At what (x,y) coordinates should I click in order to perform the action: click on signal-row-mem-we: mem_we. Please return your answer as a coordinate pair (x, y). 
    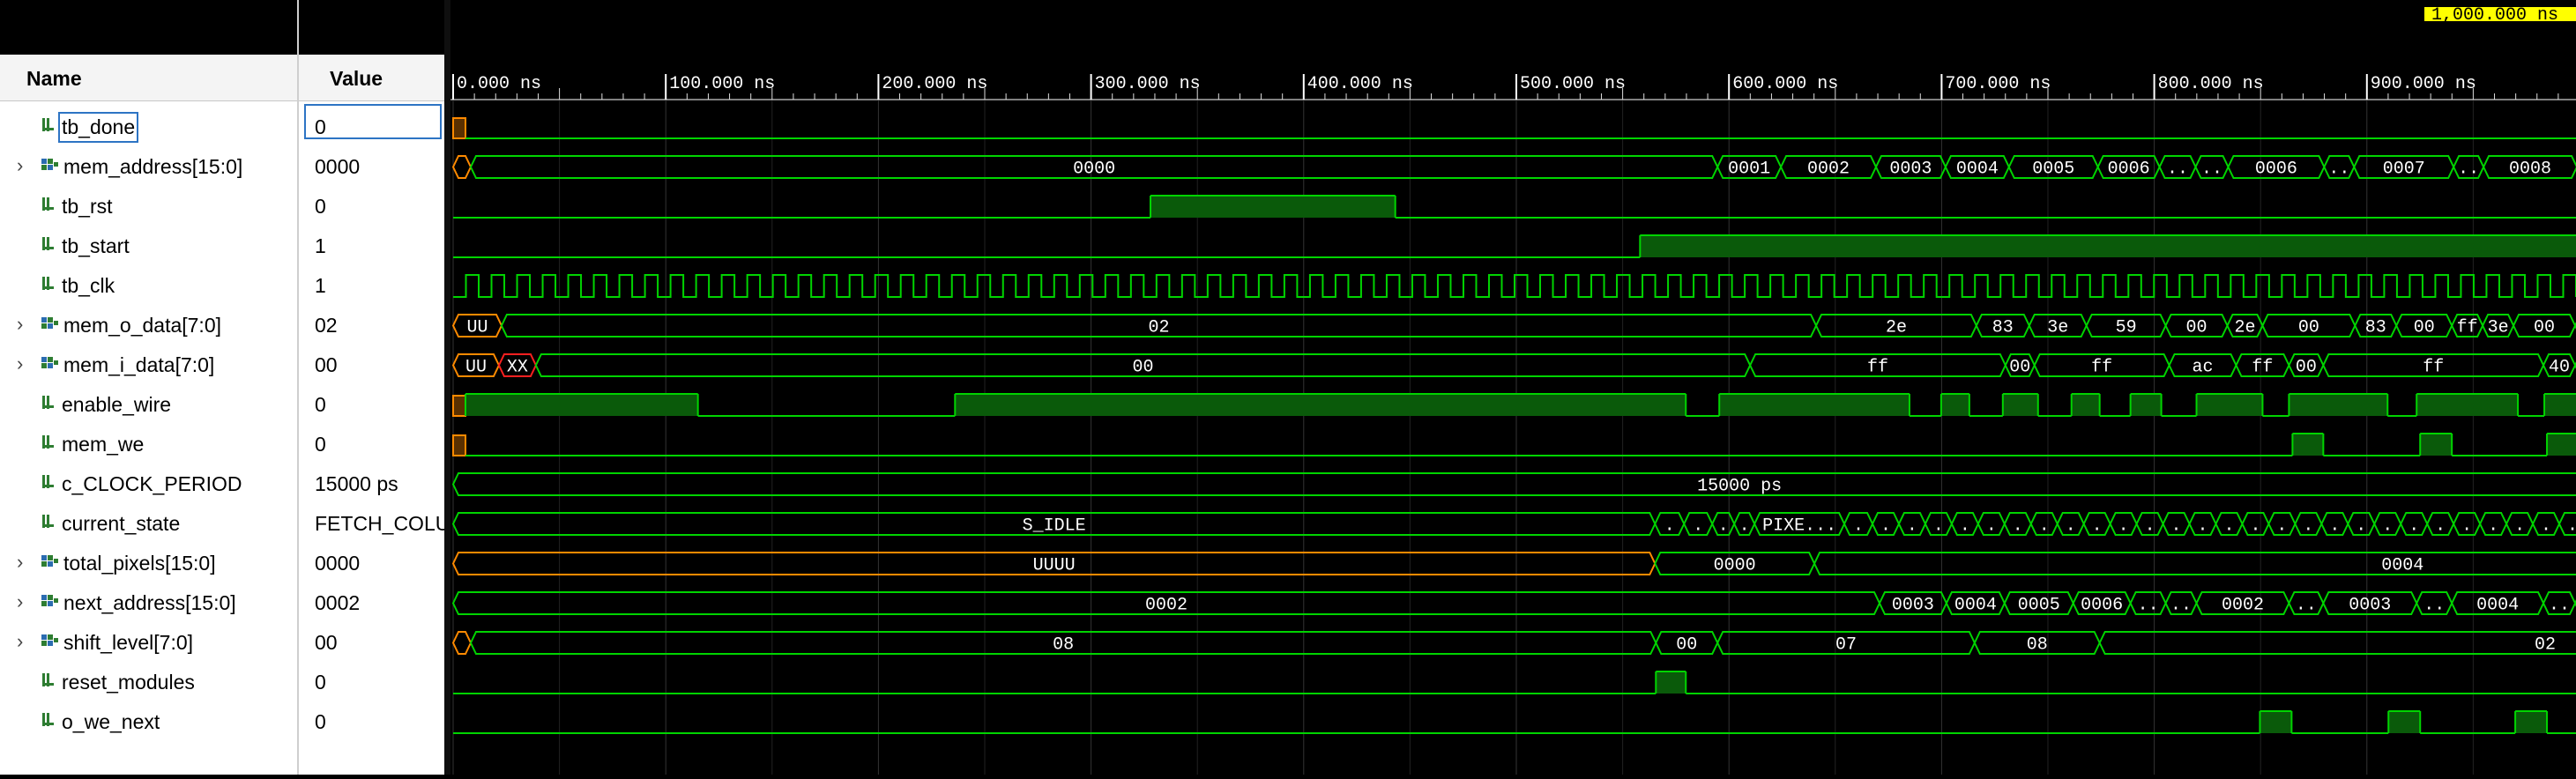
    Looking at the image, I should click on (148, 444).